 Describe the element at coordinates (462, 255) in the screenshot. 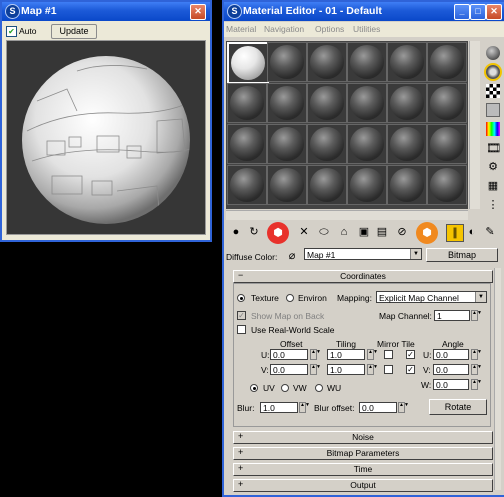

I see `map-type-button: Bitmap` at that location.